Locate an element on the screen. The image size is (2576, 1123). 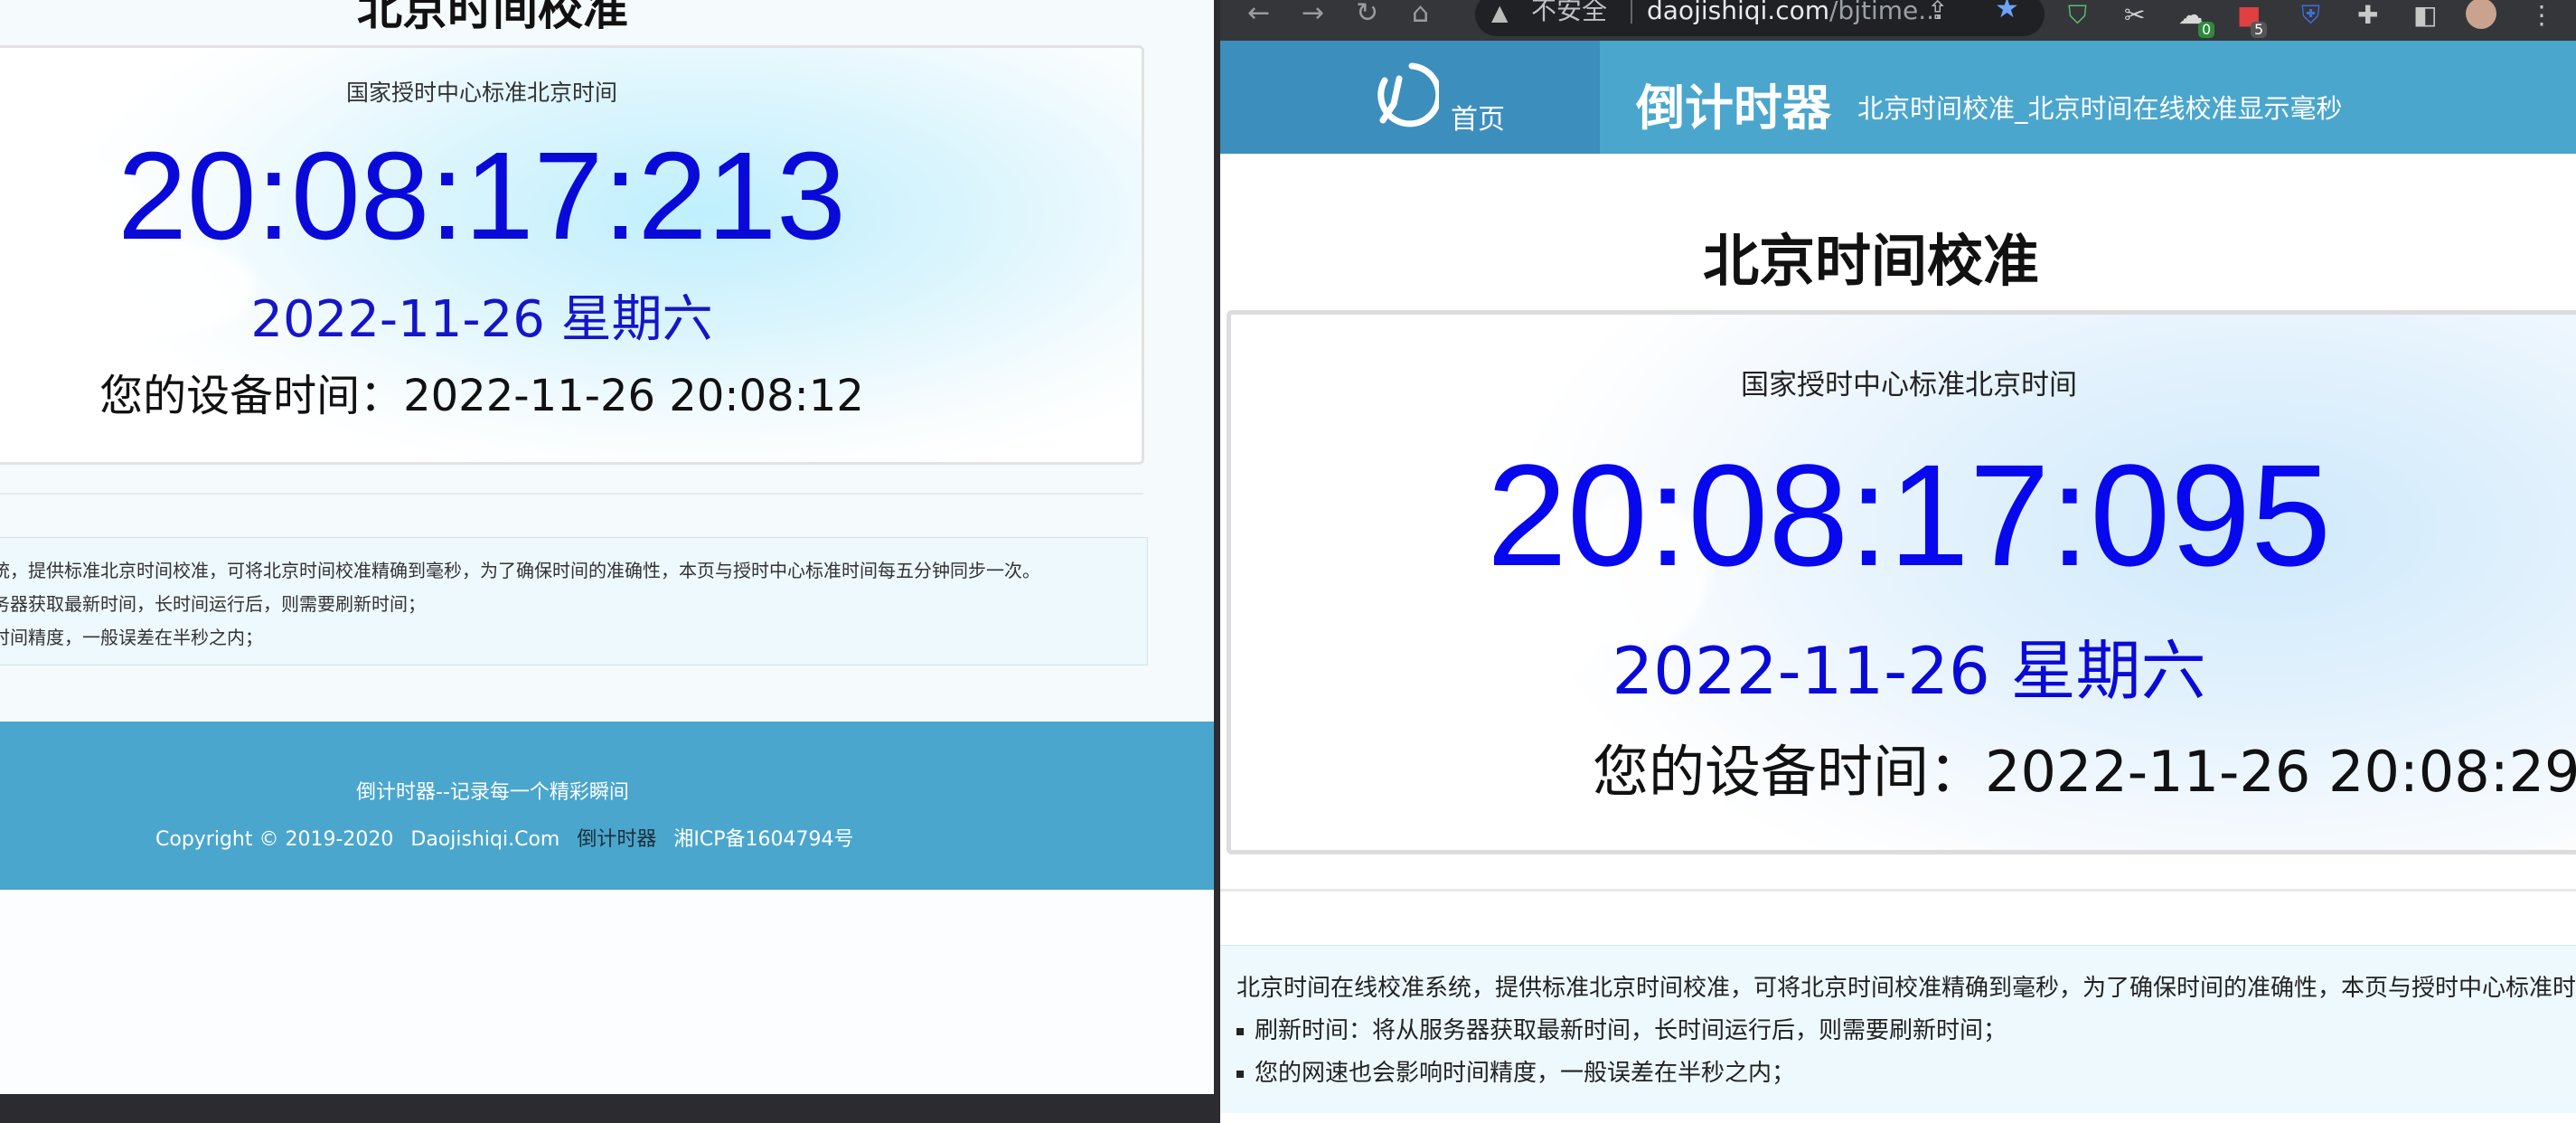
url-host: daojishiqi.com is located at coordinates (1738, 12).